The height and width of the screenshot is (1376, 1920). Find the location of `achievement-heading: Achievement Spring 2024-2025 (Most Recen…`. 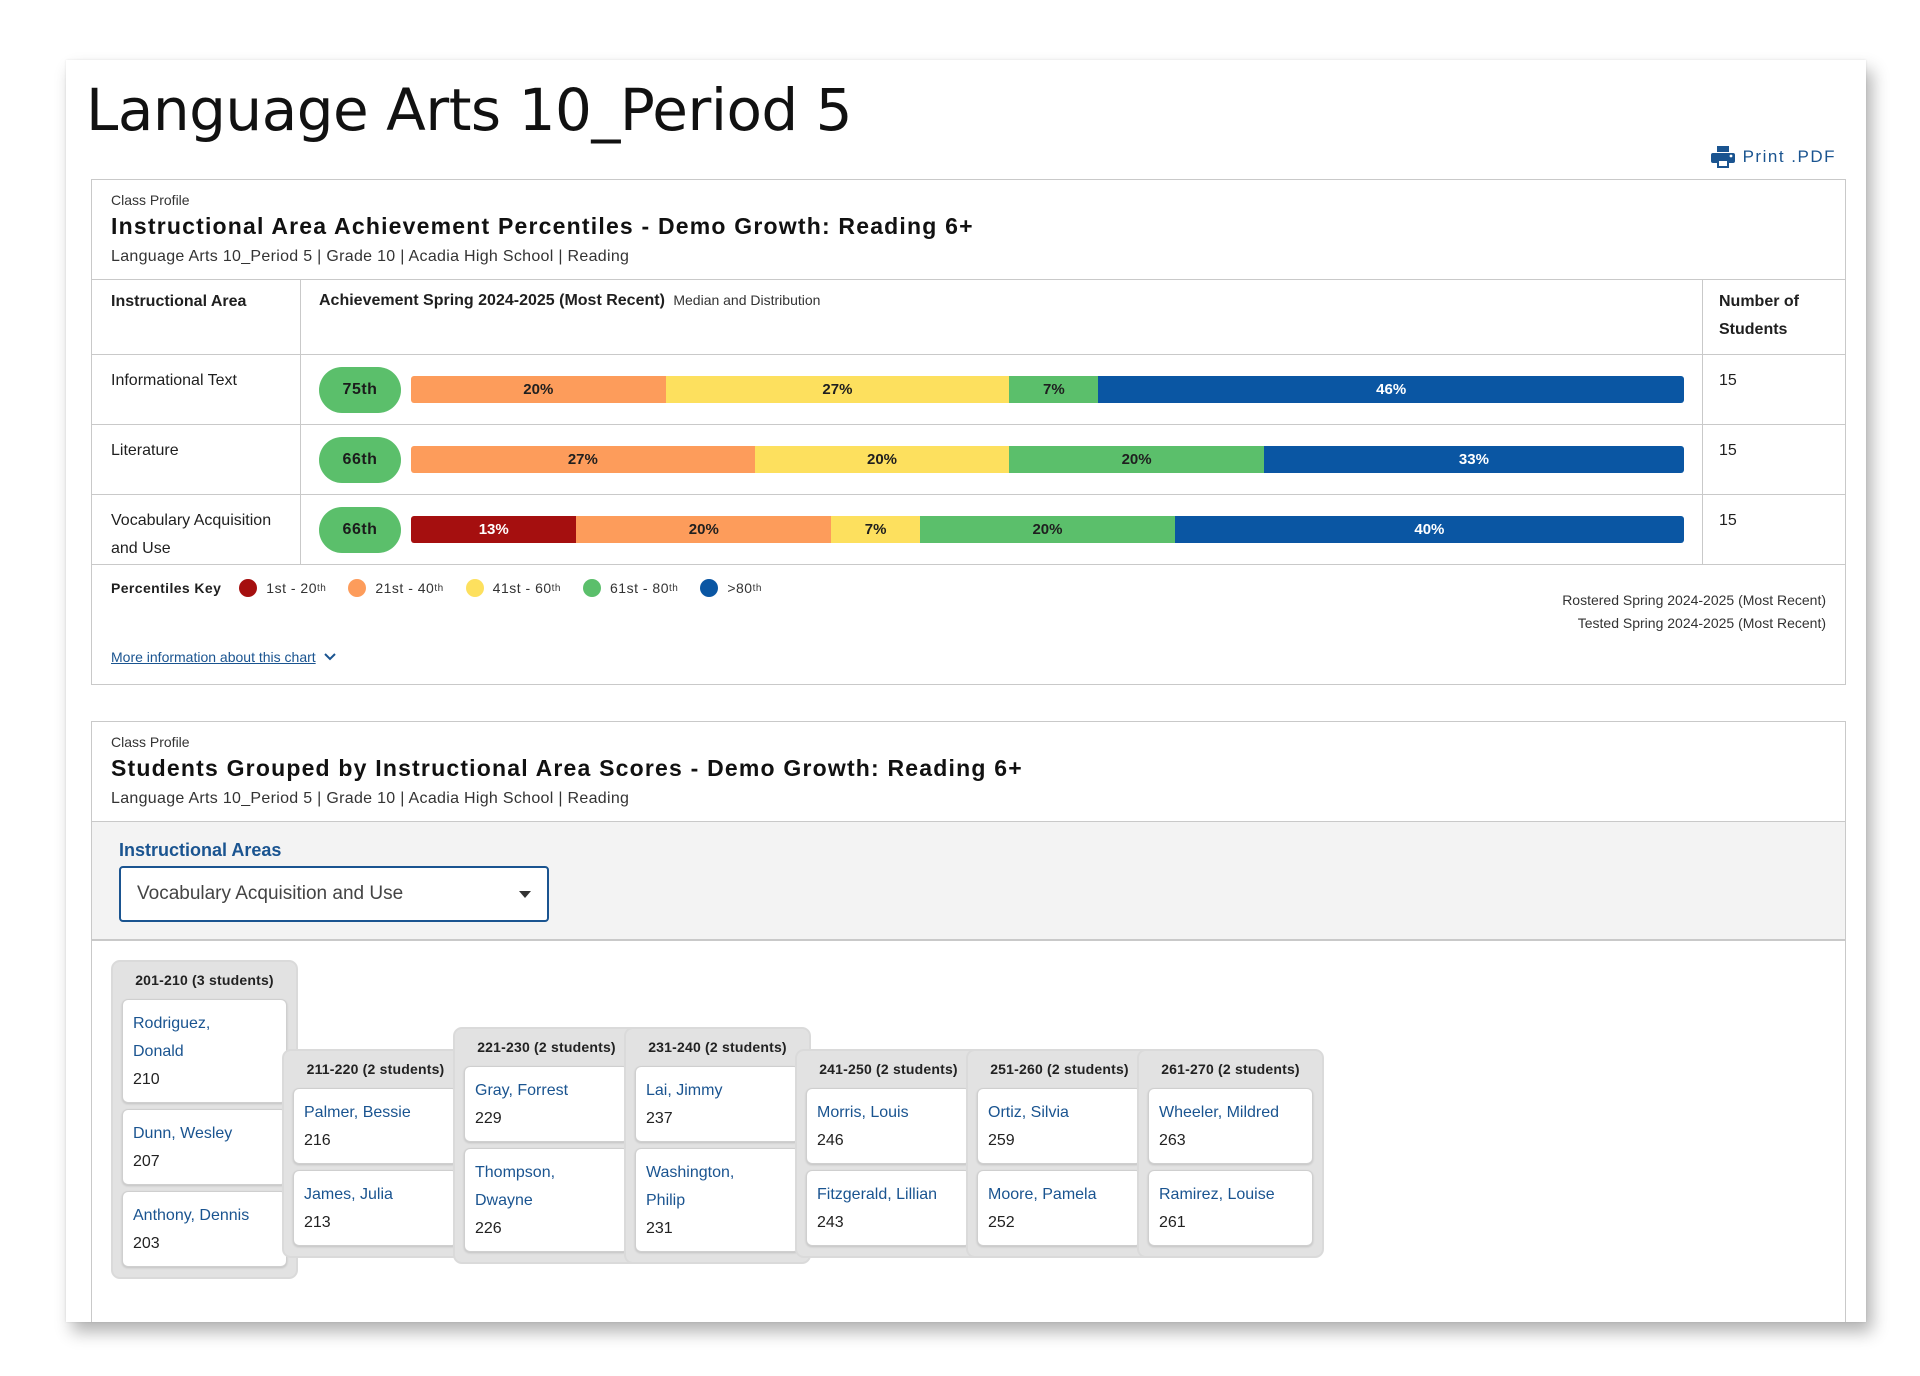

achievement-heading: Achievement Spring 2024-2025 (Most Recen… is located at coordinates (492, 300).